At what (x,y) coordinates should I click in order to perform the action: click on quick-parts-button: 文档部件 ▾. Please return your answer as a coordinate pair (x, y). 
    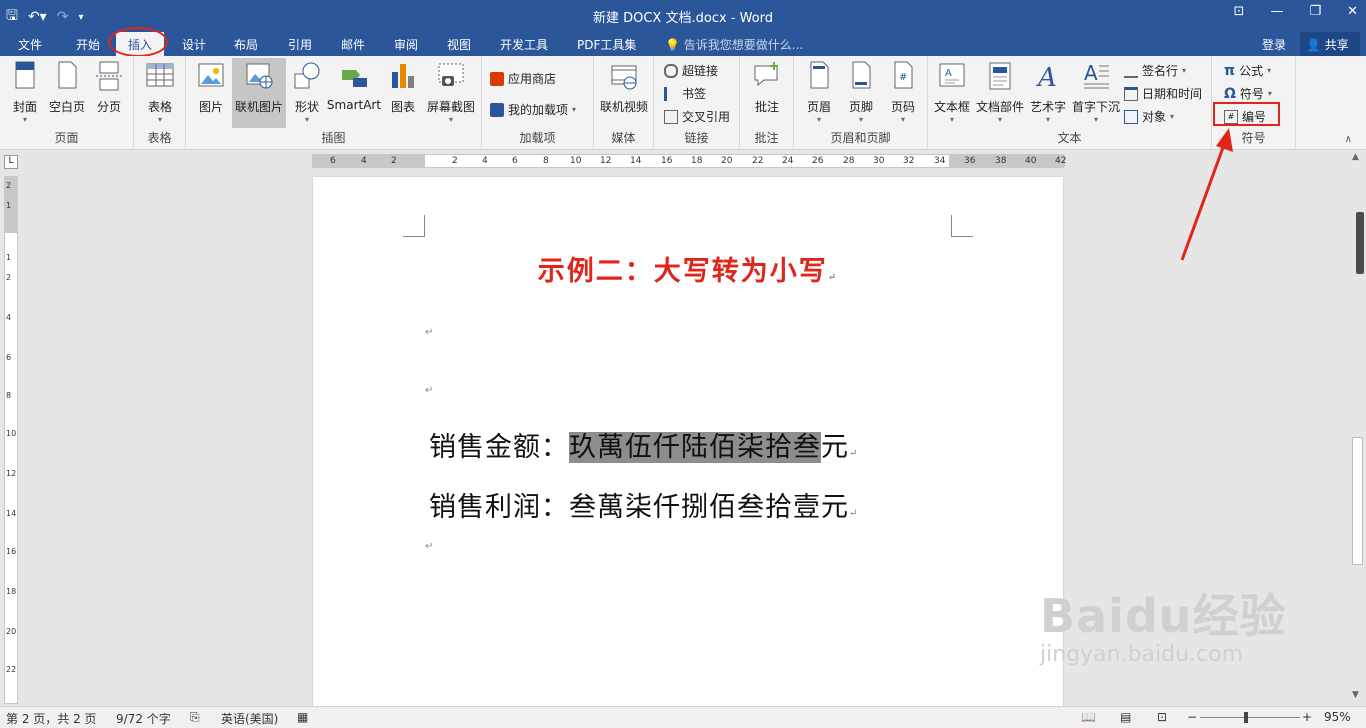
    Looking at the image, I should click on (1000, 92).